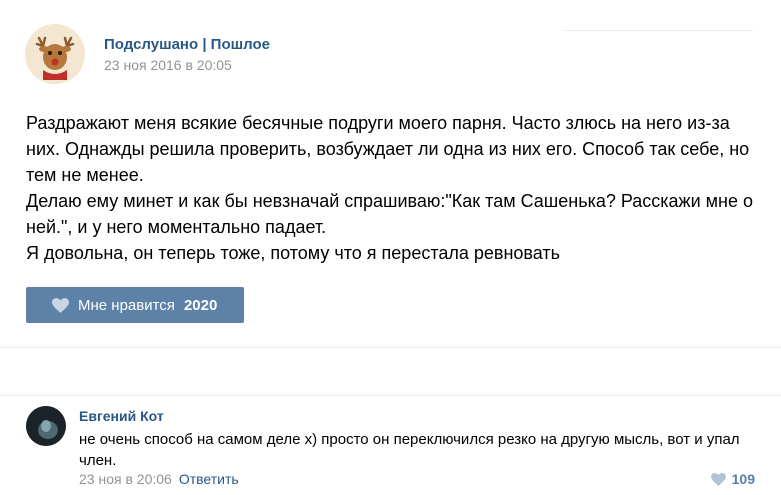 Image resolution: width=781 pixels, height=495 pixels. I want to click on separator-gap, so click(390, 372).